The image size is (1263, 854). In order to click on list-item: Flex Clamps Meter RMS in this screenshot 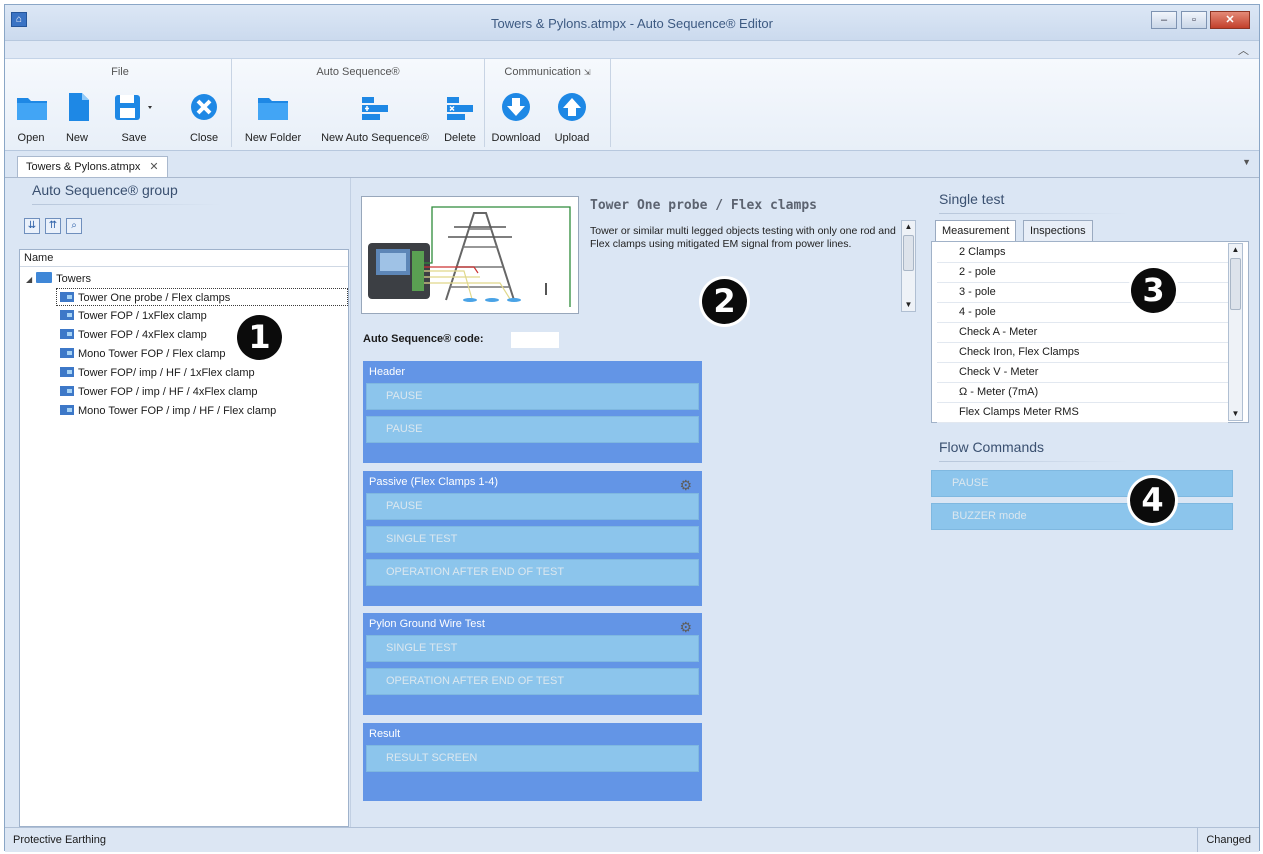, I will do `click(1082, 413)`.